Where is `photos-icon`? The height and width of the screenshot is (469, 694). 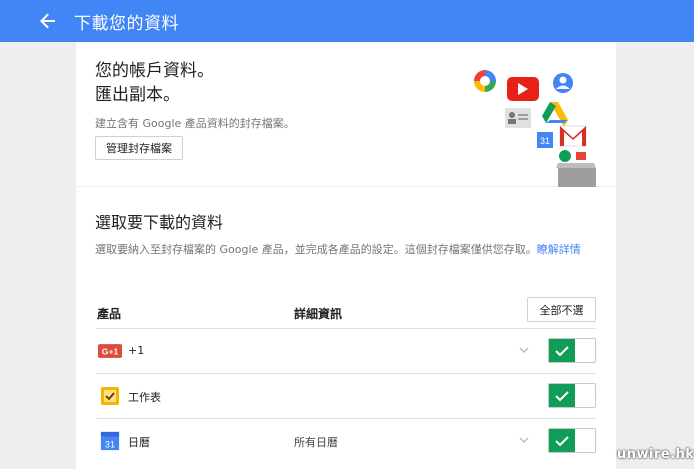 photos-icon is located at coordinates (485, 81).